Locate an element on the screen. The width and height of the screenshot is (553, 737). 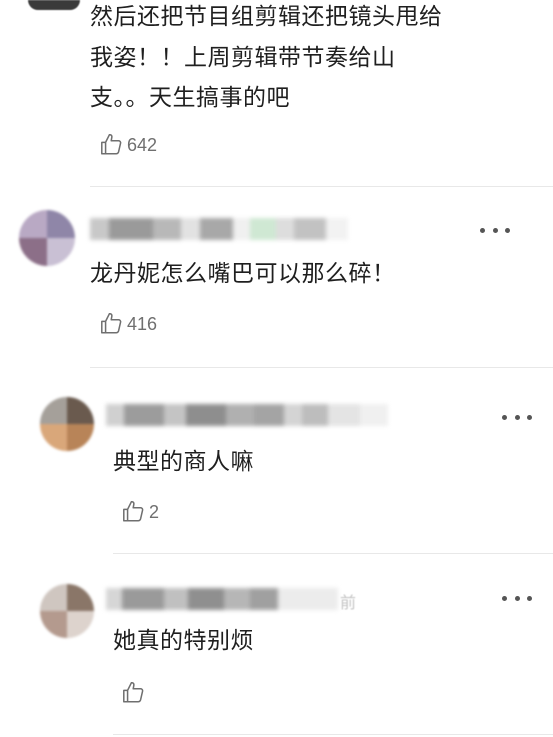
comment-text-line: 然后还把节目组剪辑还把镜头甩给 is located at coordinates (266, 17).